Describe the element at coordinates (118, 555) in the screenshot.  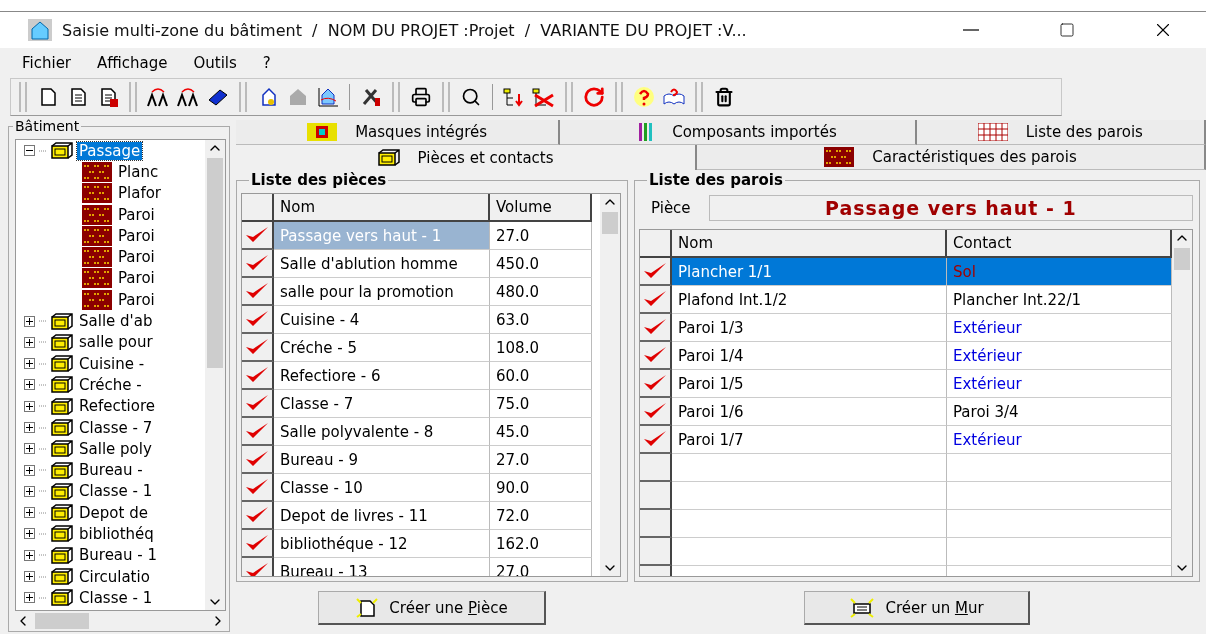
I see `tree-item: Bureau - 1` at that location.